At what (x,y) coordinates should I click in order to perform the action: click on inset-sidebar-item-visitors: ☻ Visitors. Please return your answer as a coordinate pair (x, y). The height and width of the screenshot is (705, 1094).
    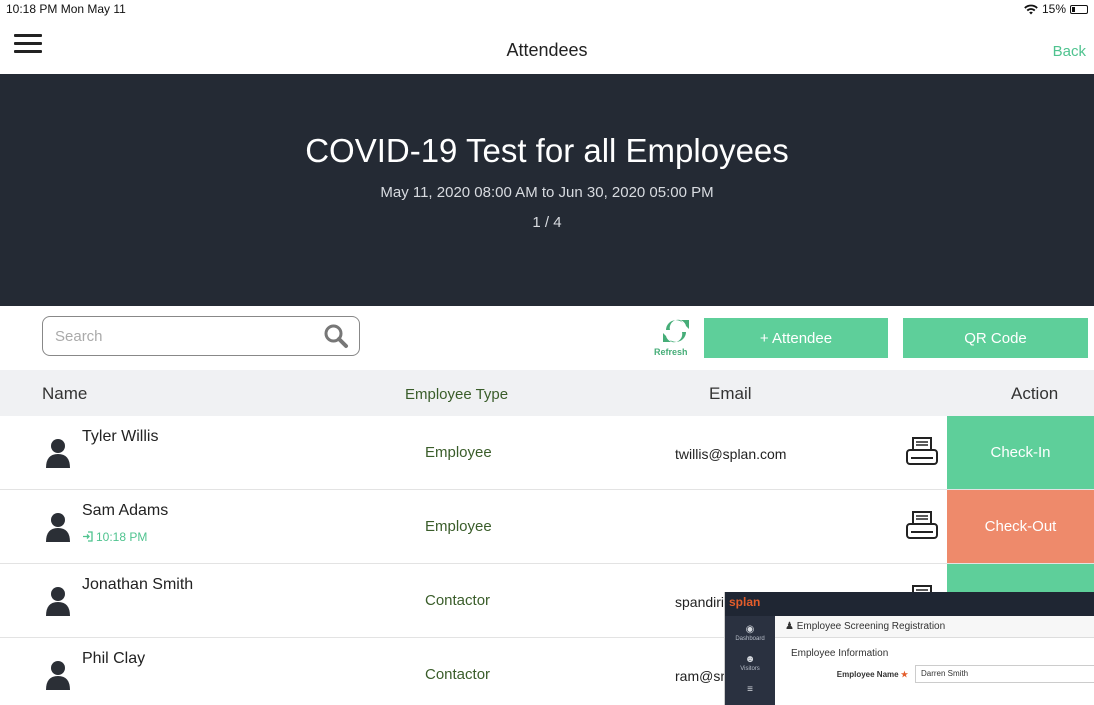
    Looking at the image, I should click on (750, 663).